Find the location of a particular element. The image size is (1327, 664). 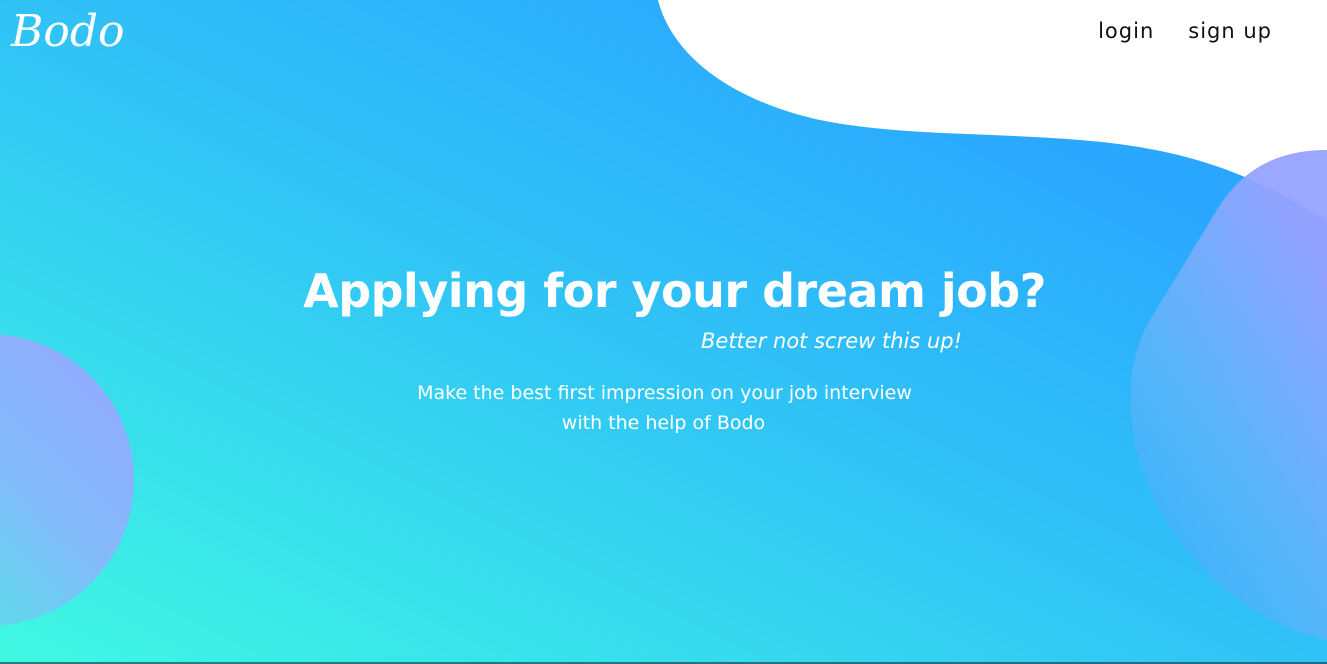

hero-subtext-line-2: with the help of Bodo is located at coordinates (663, 423).